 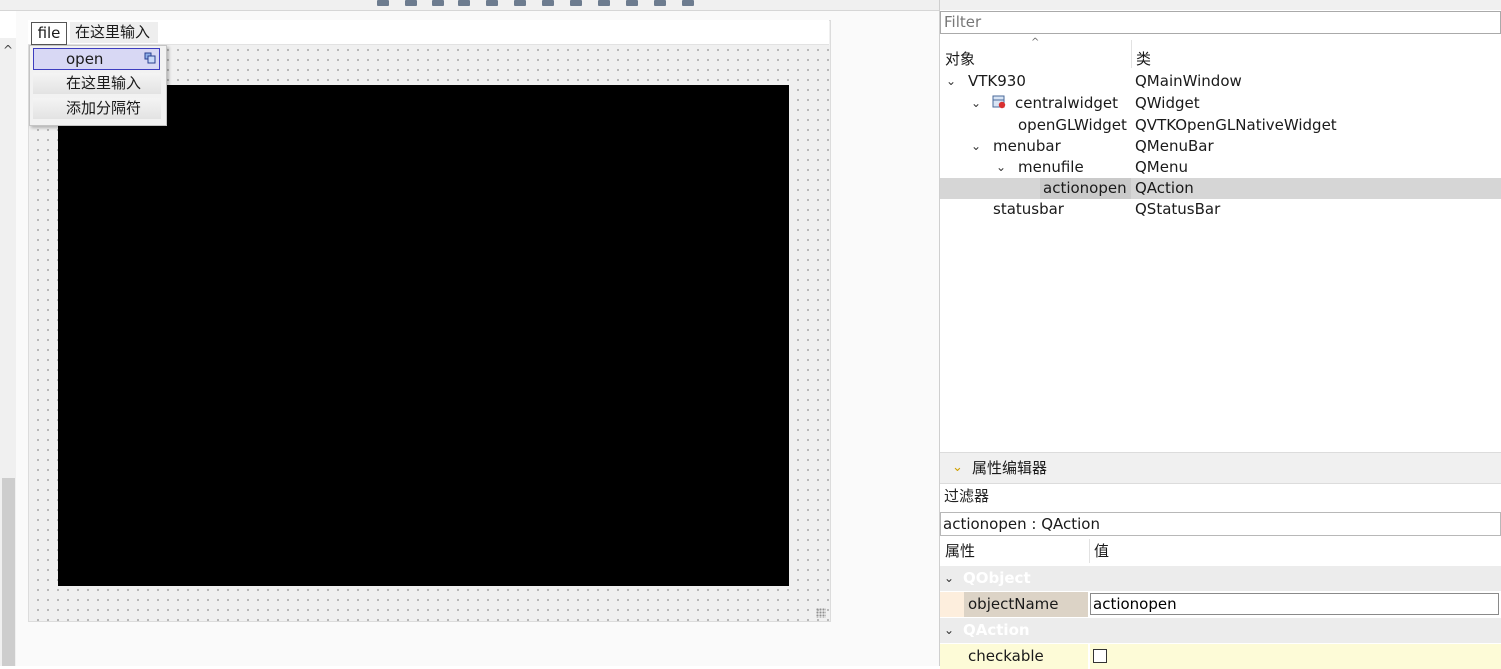 What do you see at coordinates (1174, 146) in the screenshot?
I see `tree-class-name: QMenuBar` at bounding box center [1174, 146].